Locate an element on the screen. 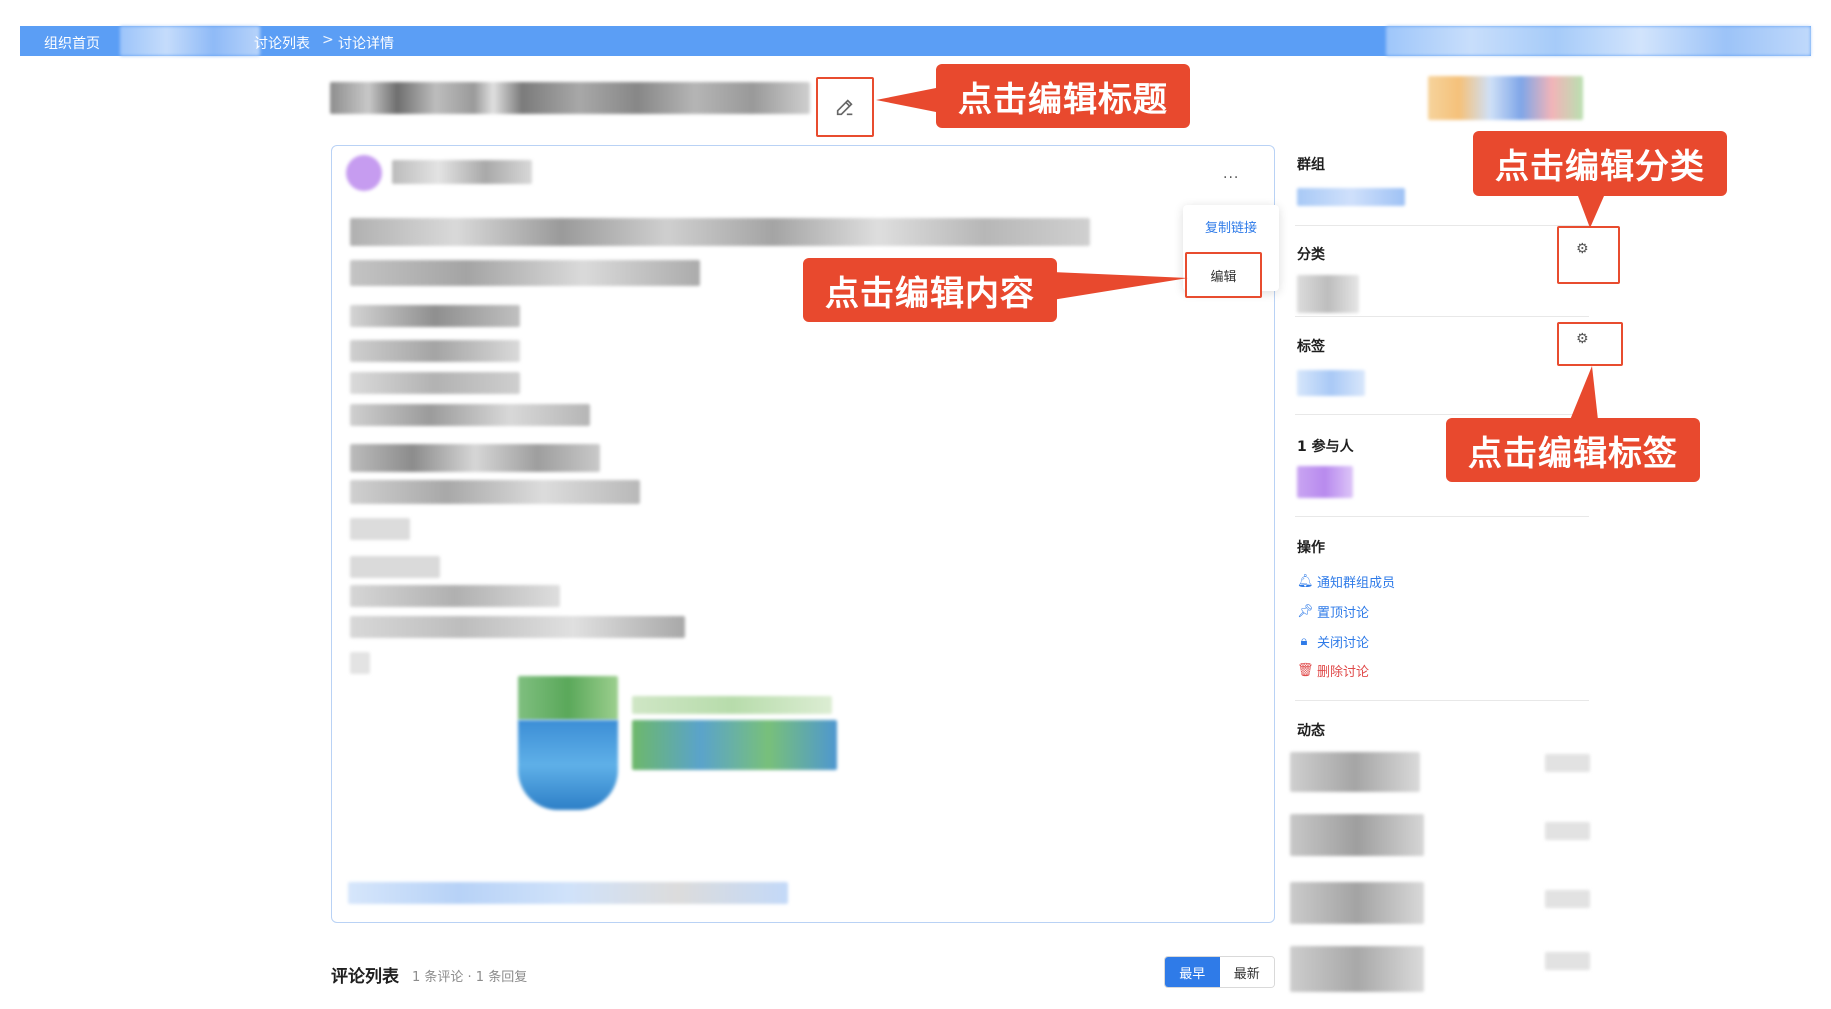  comment-sort-toggle: 最早 最新 is located at coordinates (1219, 972).